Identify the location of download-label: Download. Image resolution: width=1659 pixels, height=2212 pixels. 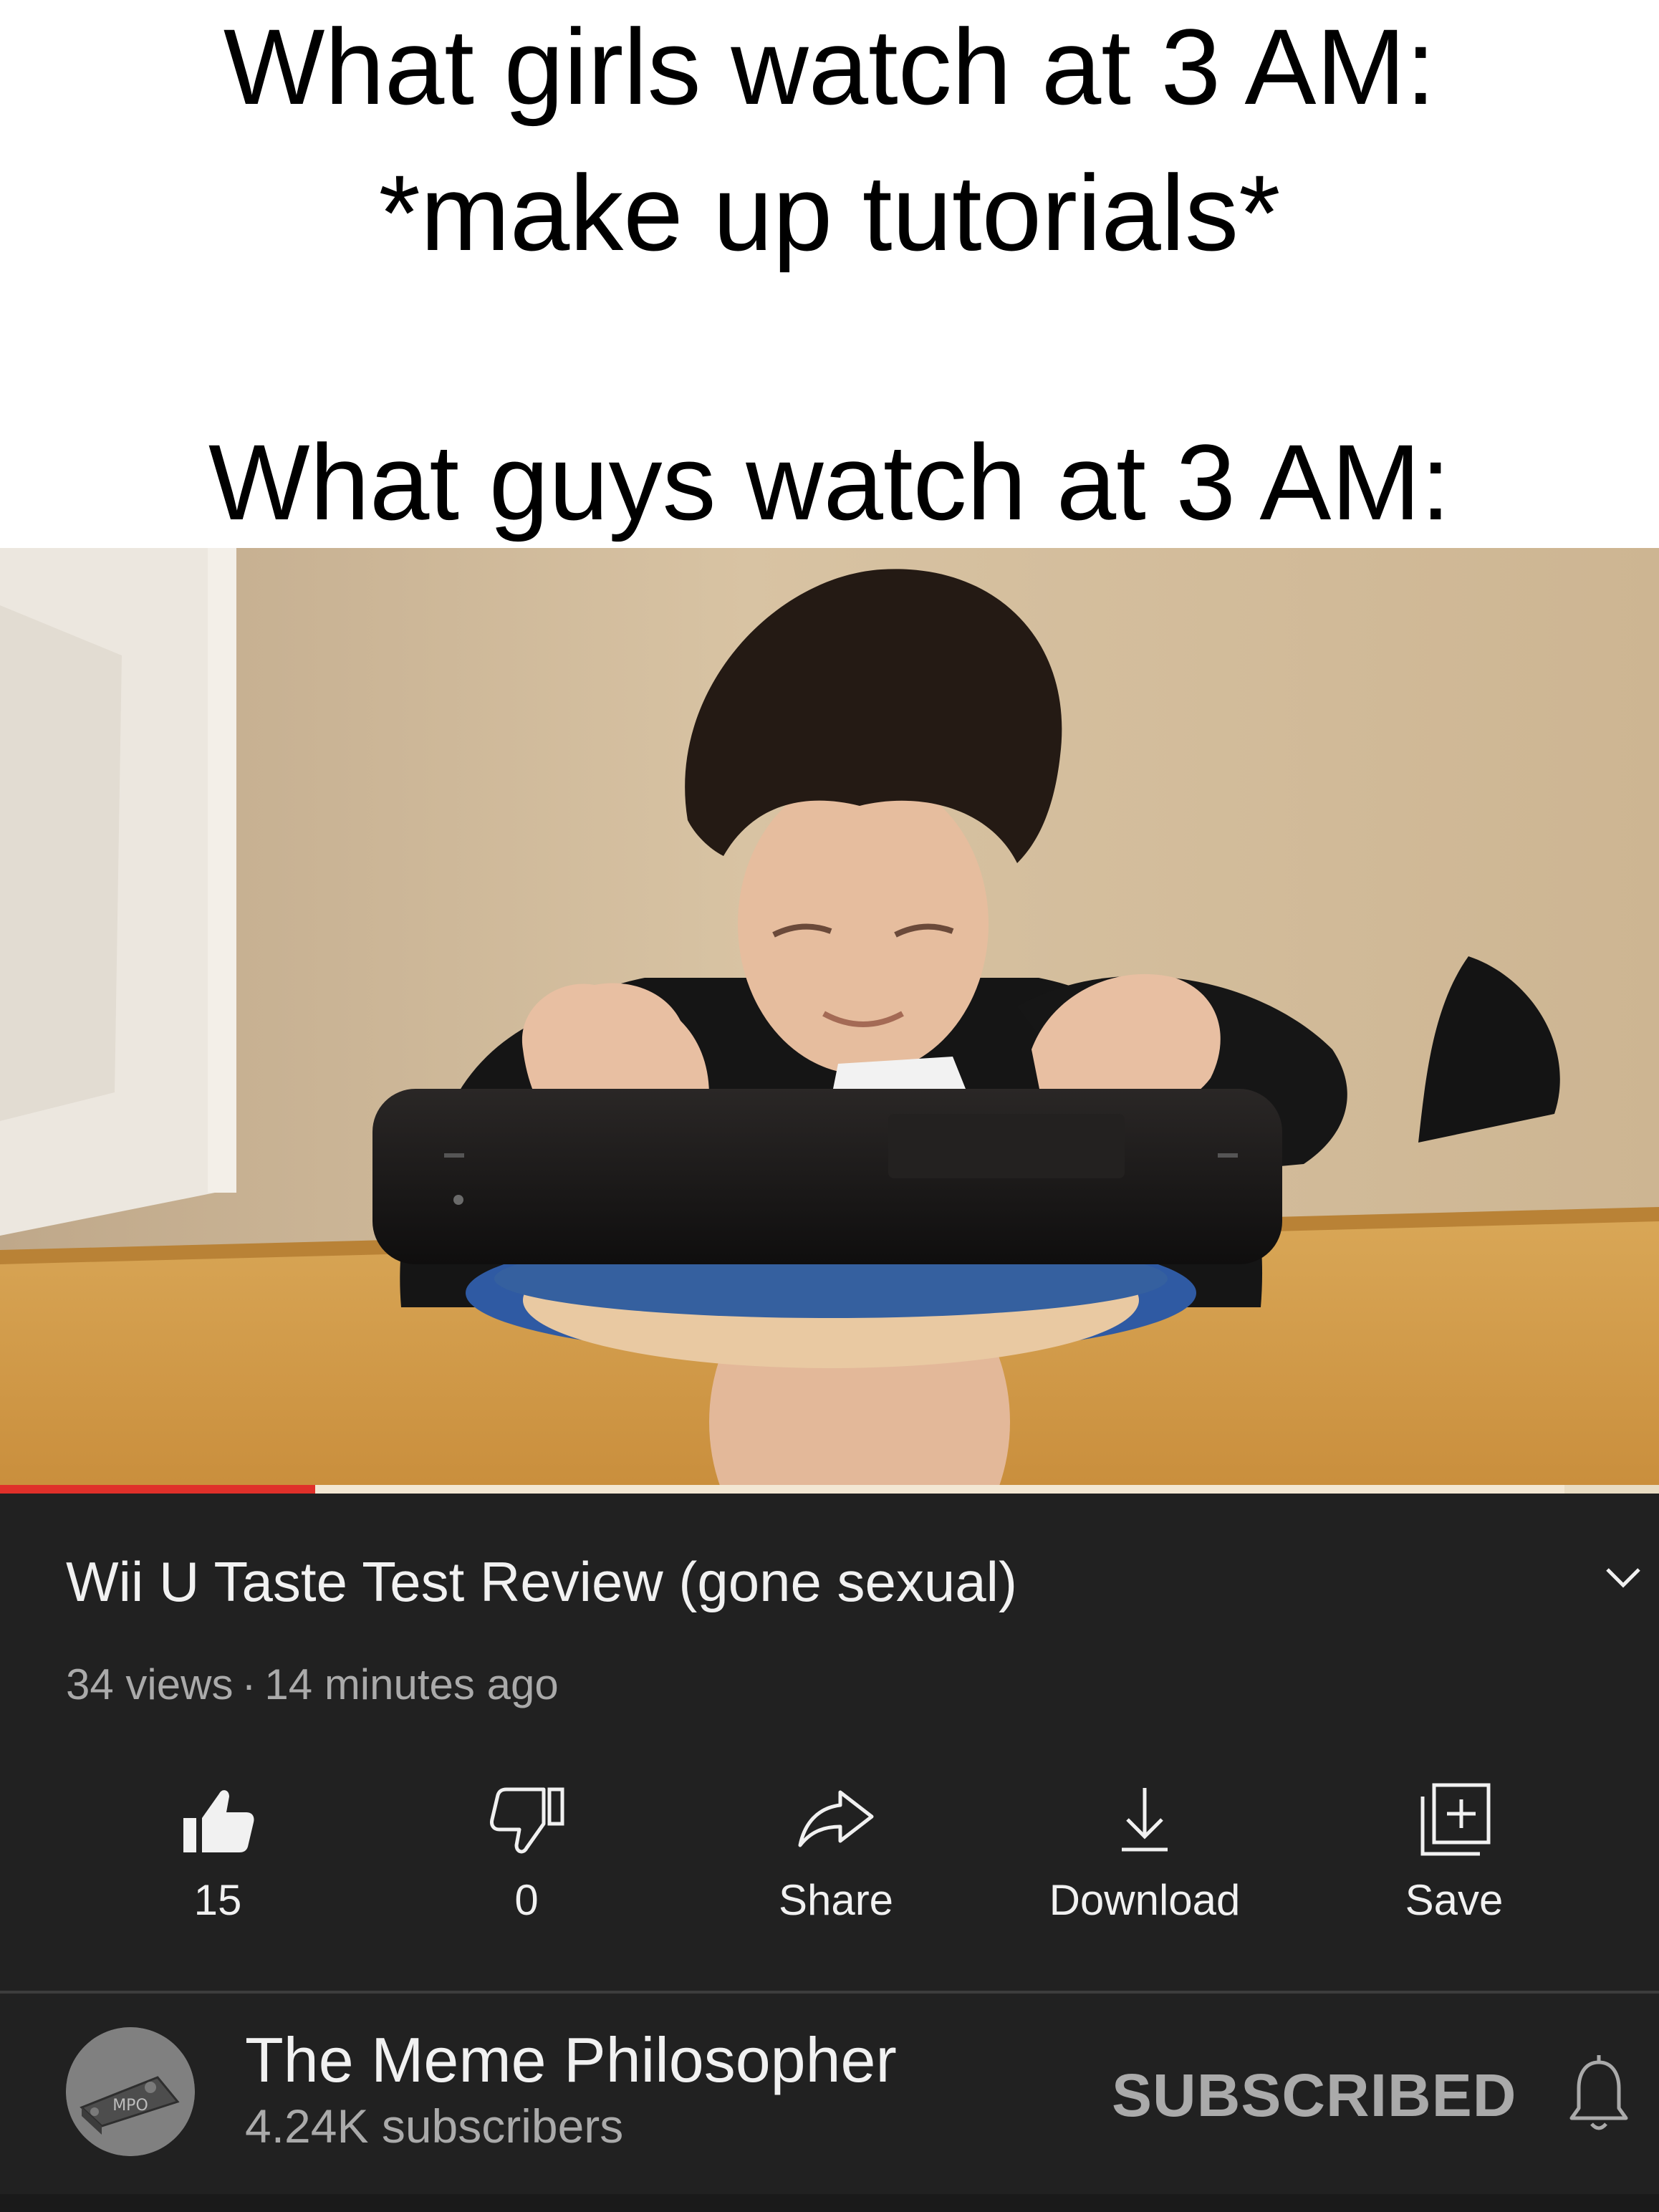
(1145, 1900).